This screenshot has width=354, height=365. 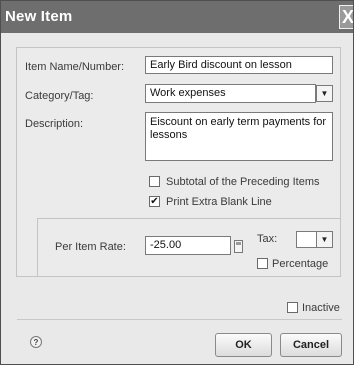 What do you see at coordinates (238, 246) in the screenshot?
I see `calculator-icon` at bounding box center [238, 246].